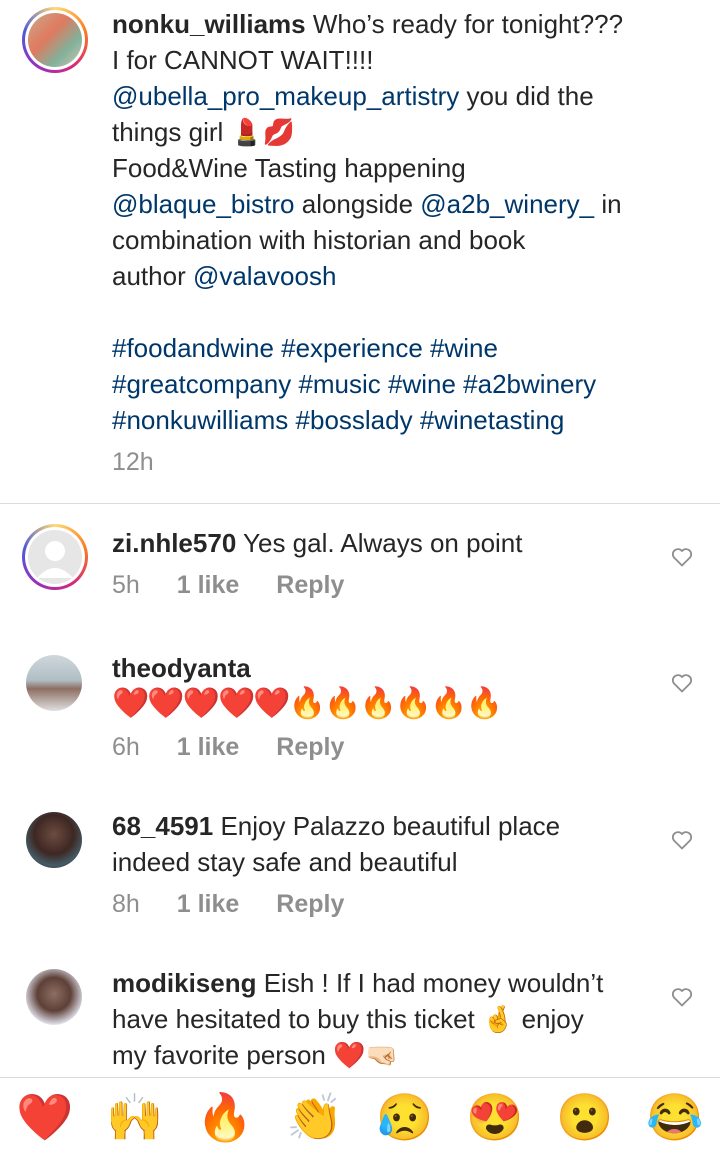 The height and width of the screenshot is (1156, 720). What do you see at coordinates (392, 420) in the screenshot?
I see `hashtag-line: #nonkuwilliams #bosslady #winetasting` at bounding box center [392, 420].